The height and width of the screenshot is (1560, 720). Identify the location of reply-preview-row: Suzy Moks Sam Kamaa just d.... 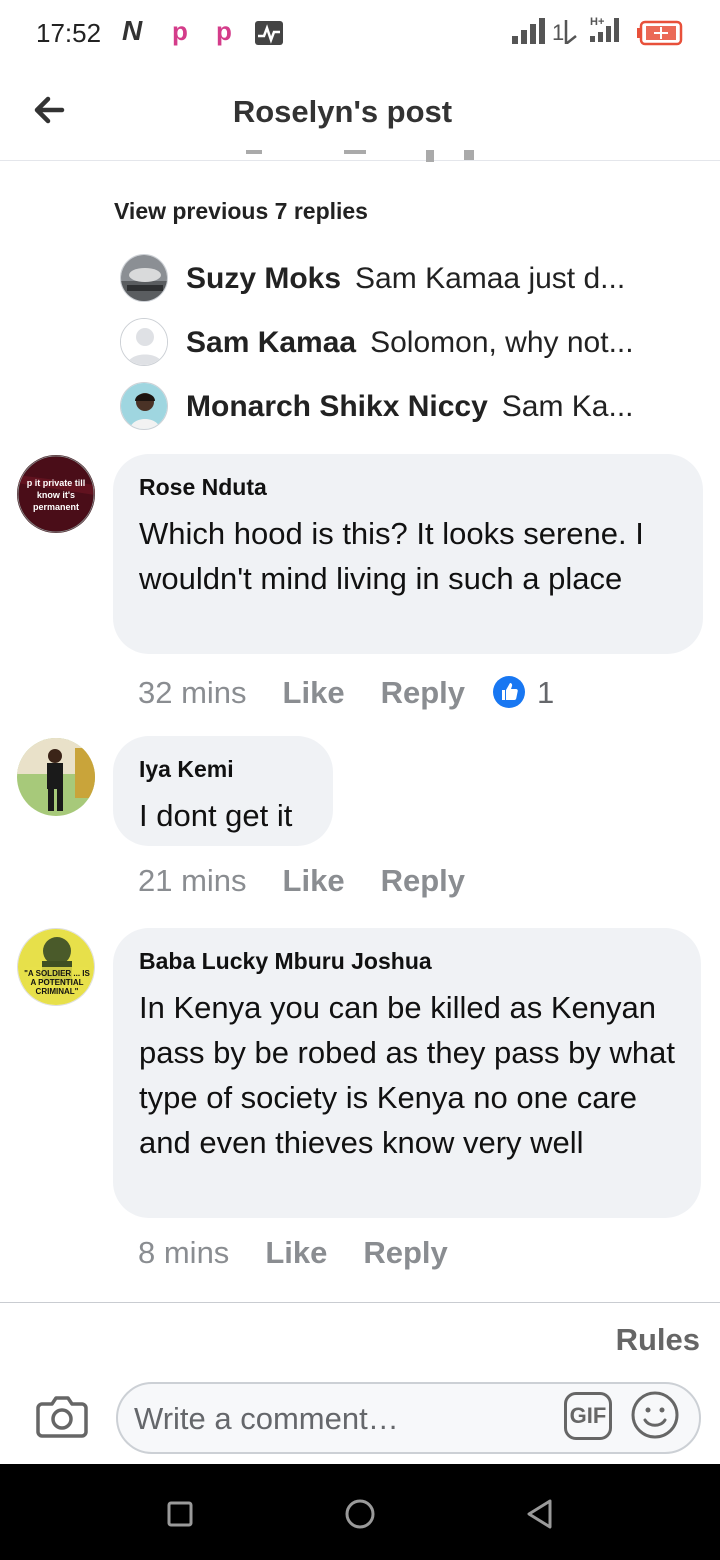
(400, 279).